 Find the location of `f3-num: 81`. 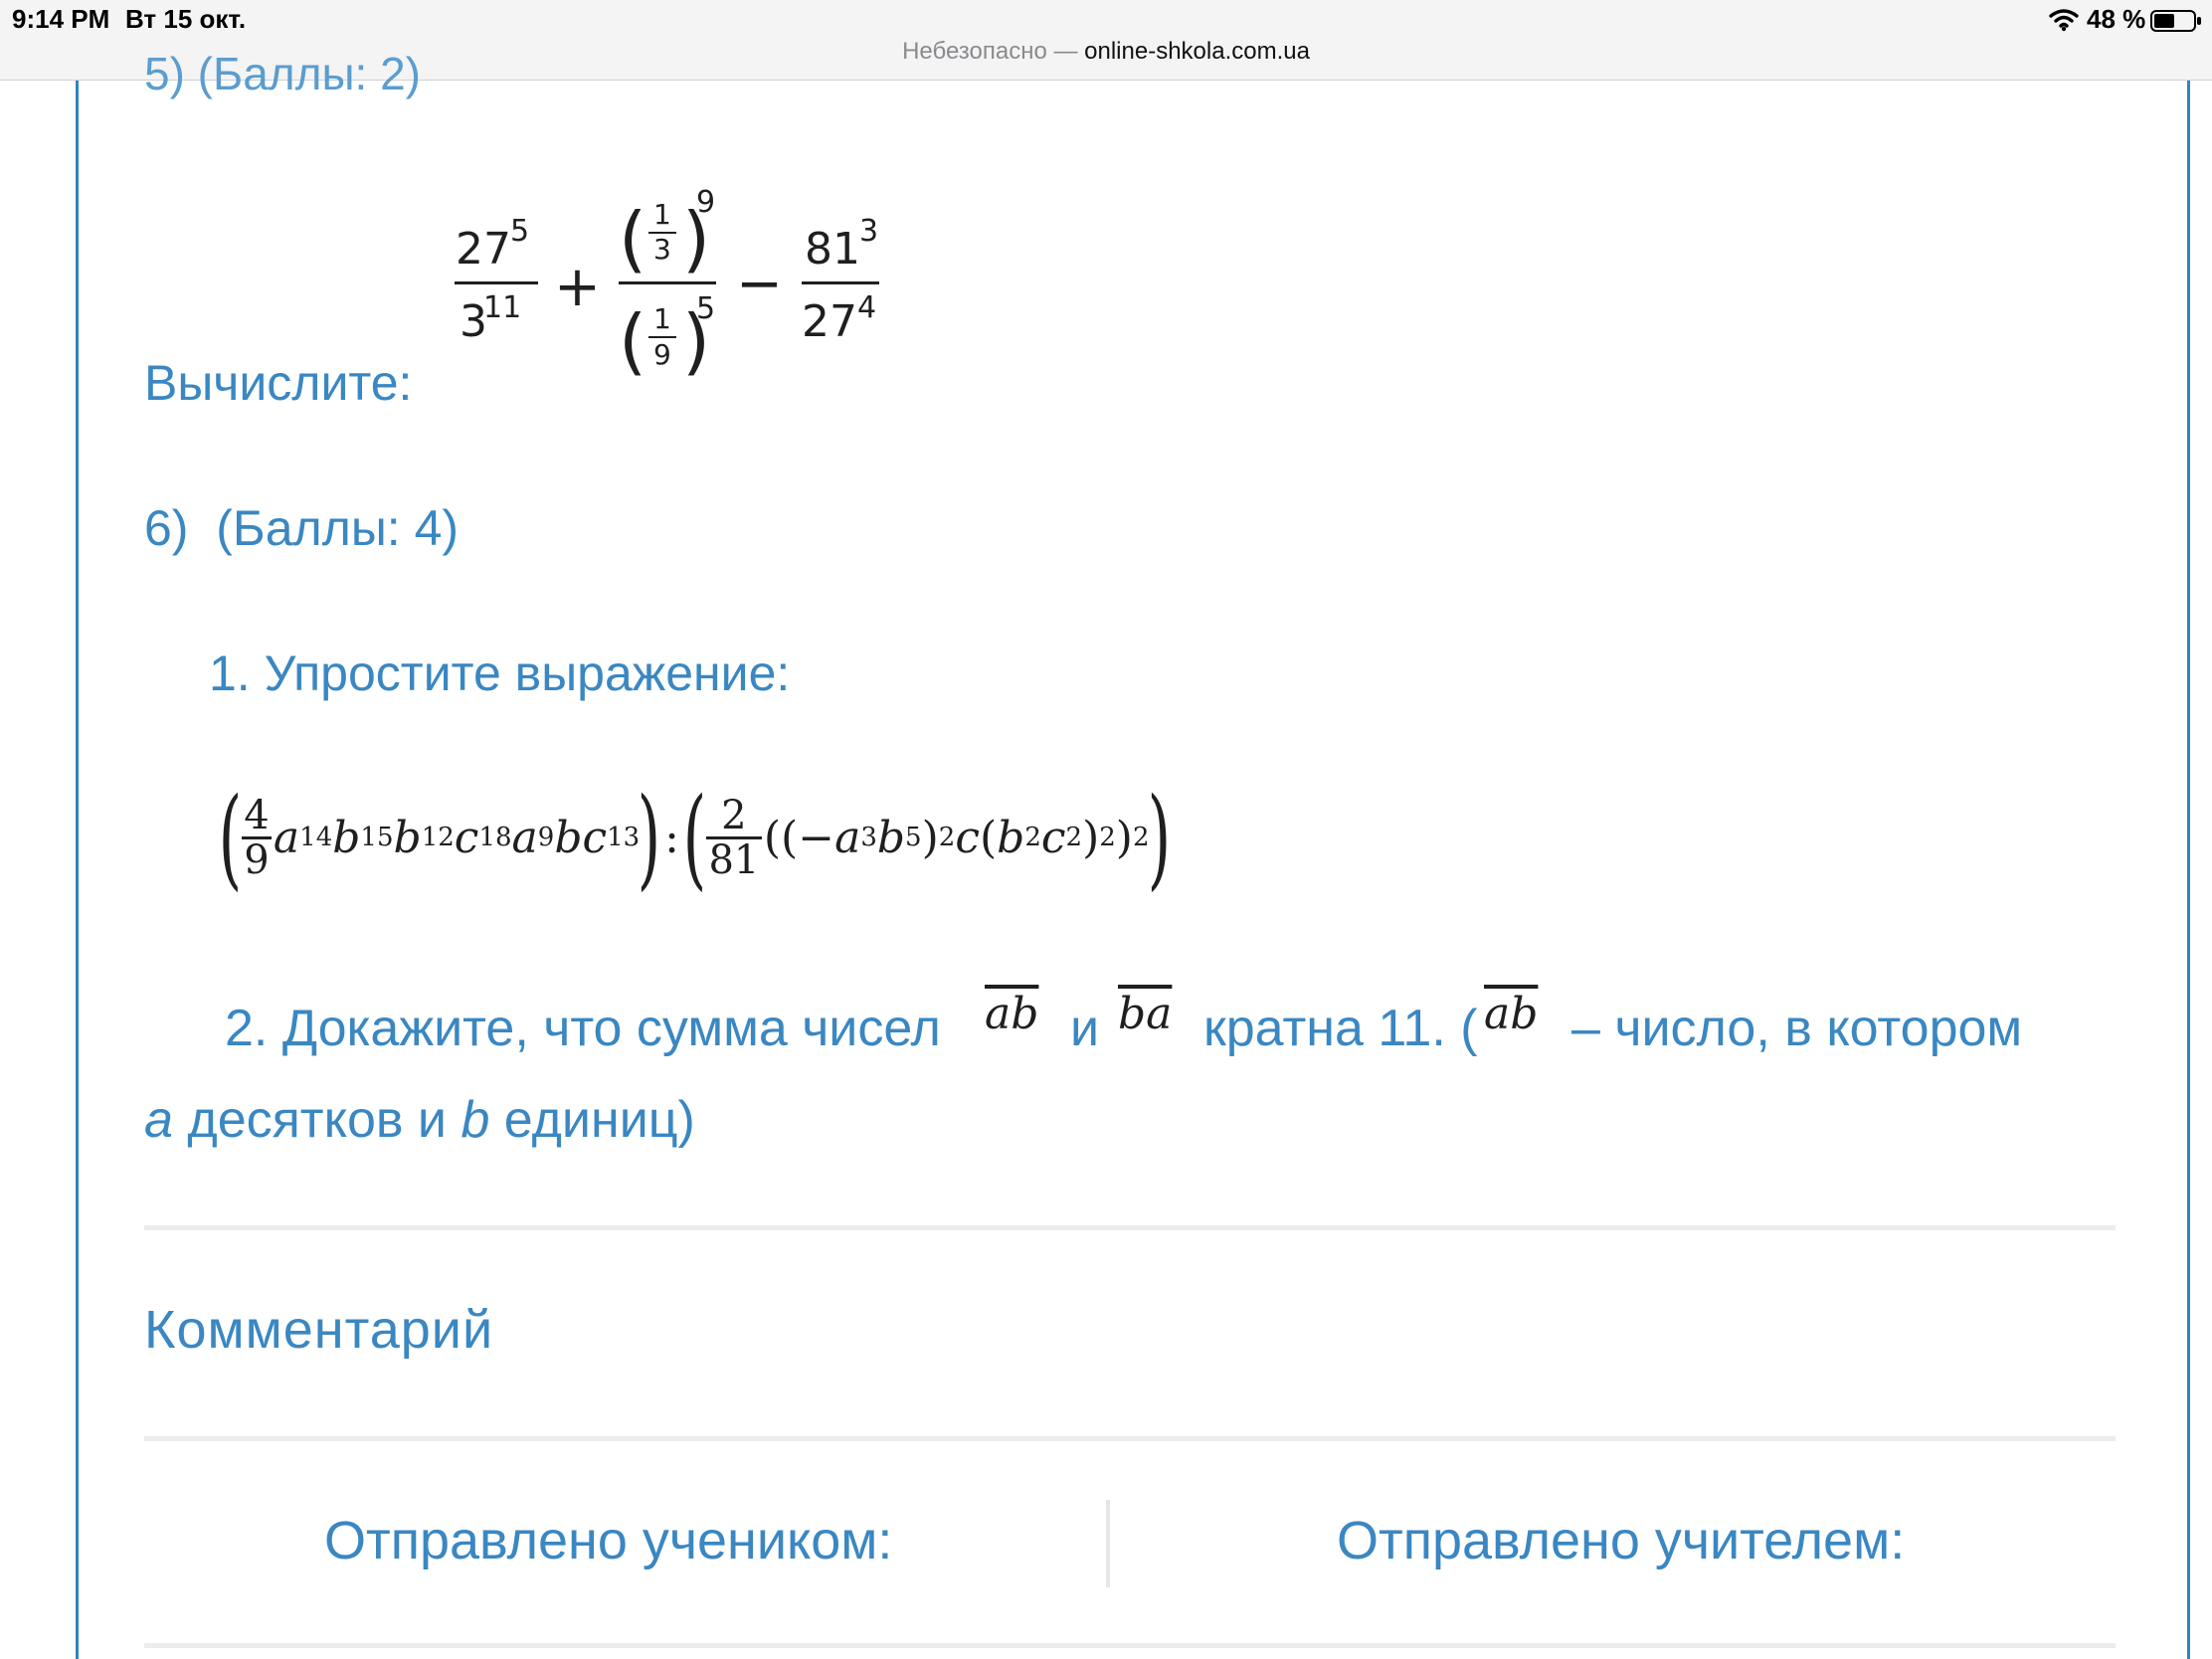

f3-num: 81 is located at coordinates (832, 249).